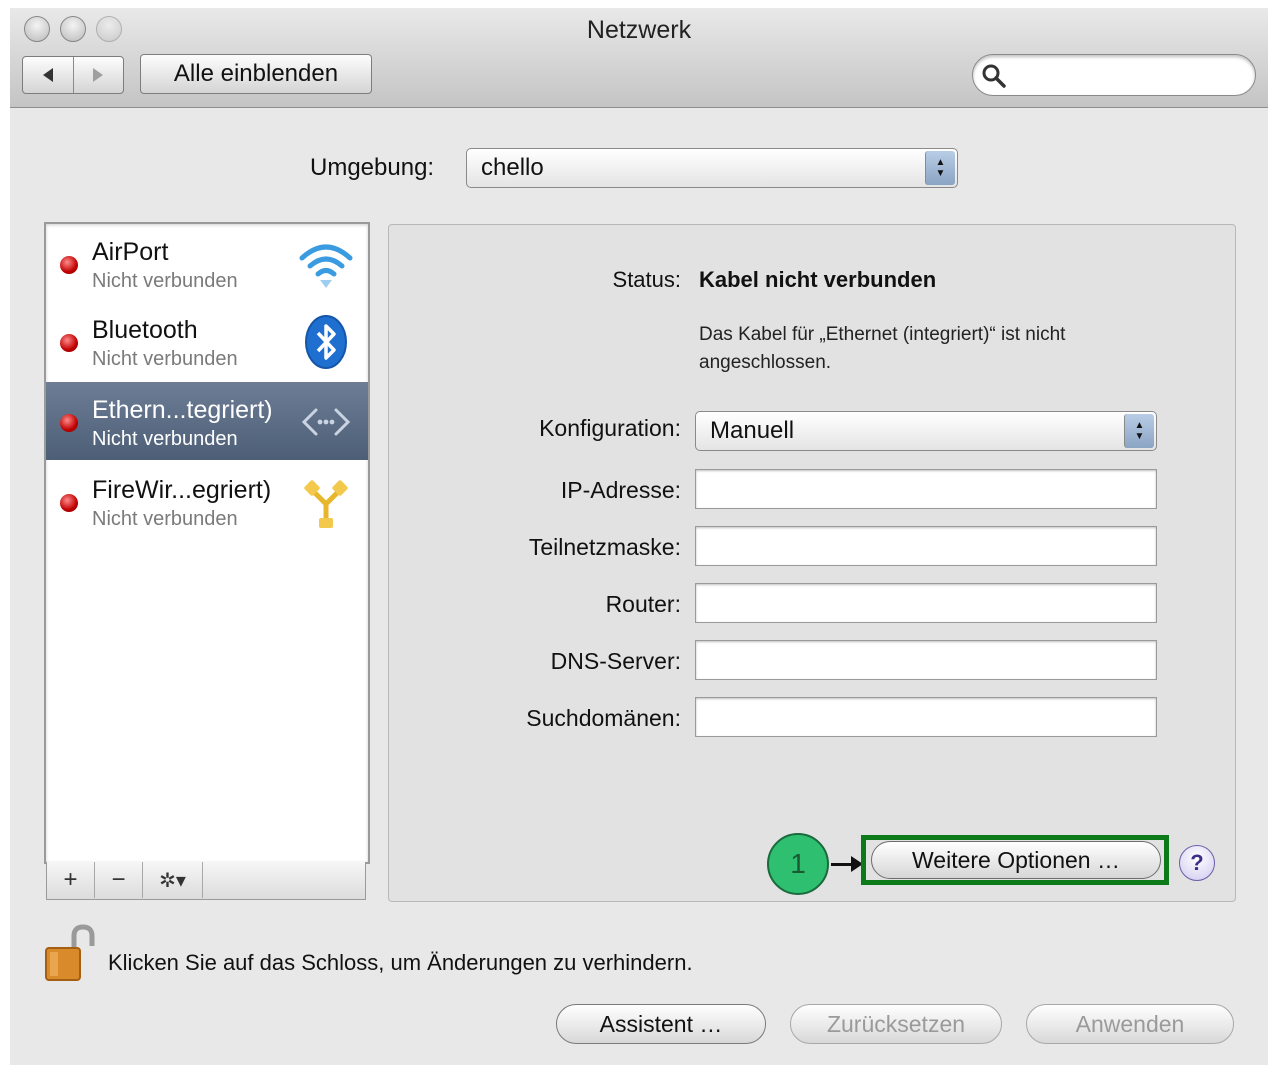  What do you see at coordinates (610, 428) in the screenshot?
I see `configuration-label: Konfiguration:` at bounding box center [610, 428].